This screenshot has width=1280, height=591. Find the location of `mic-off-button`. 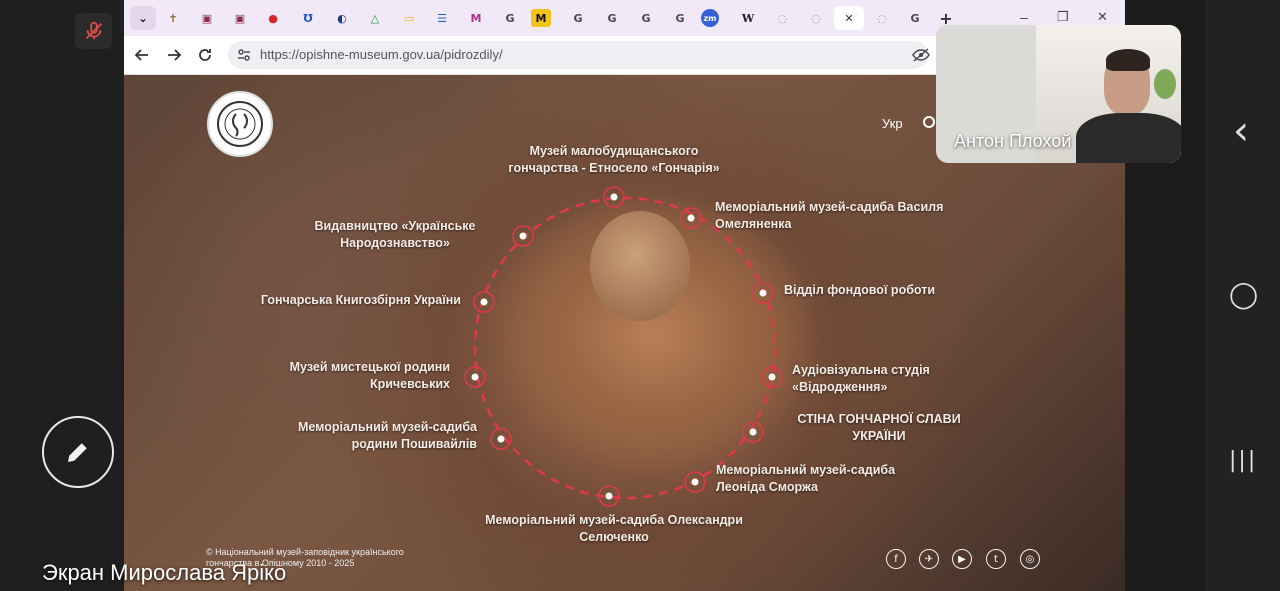

mic-off-button is located at coordinates (93, 31).